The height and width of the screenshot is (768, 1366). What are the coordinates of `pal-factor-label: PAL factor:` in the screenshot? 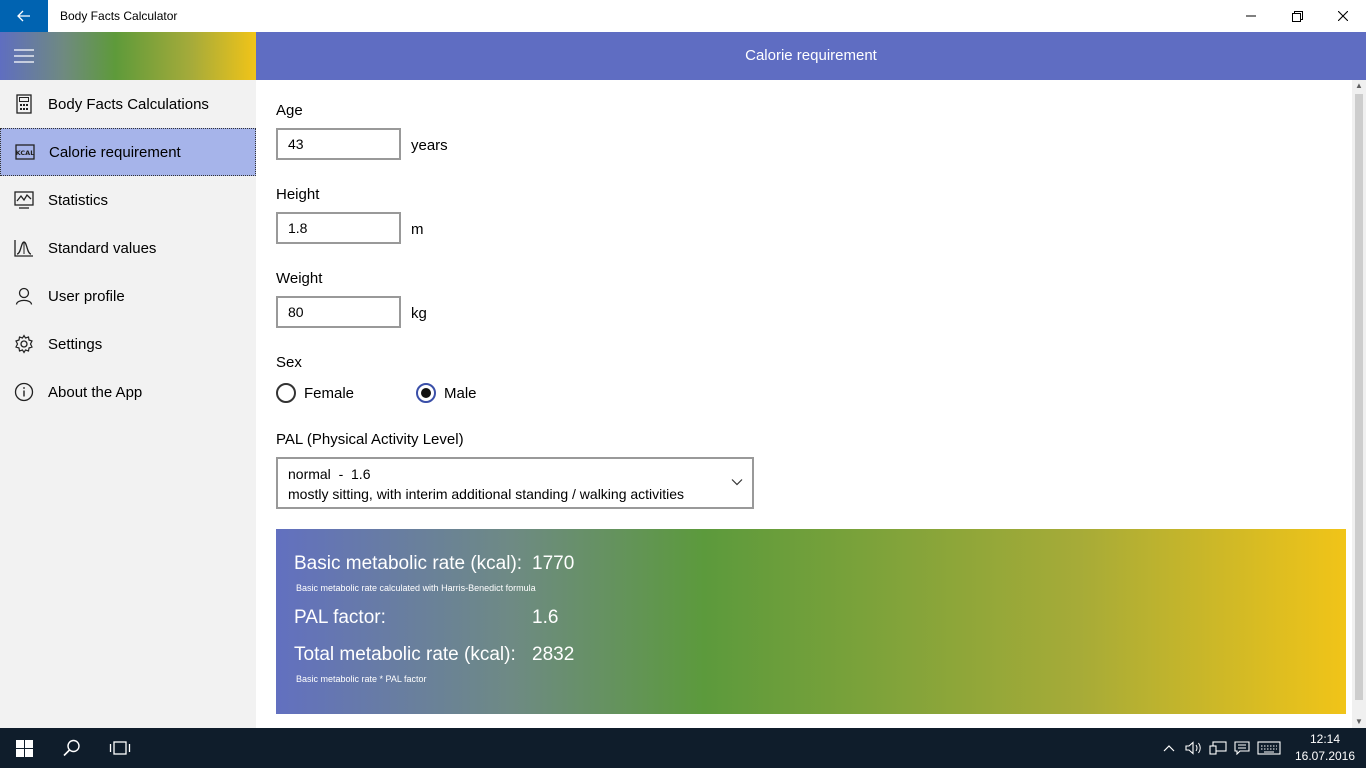 It's located at (340, 617).